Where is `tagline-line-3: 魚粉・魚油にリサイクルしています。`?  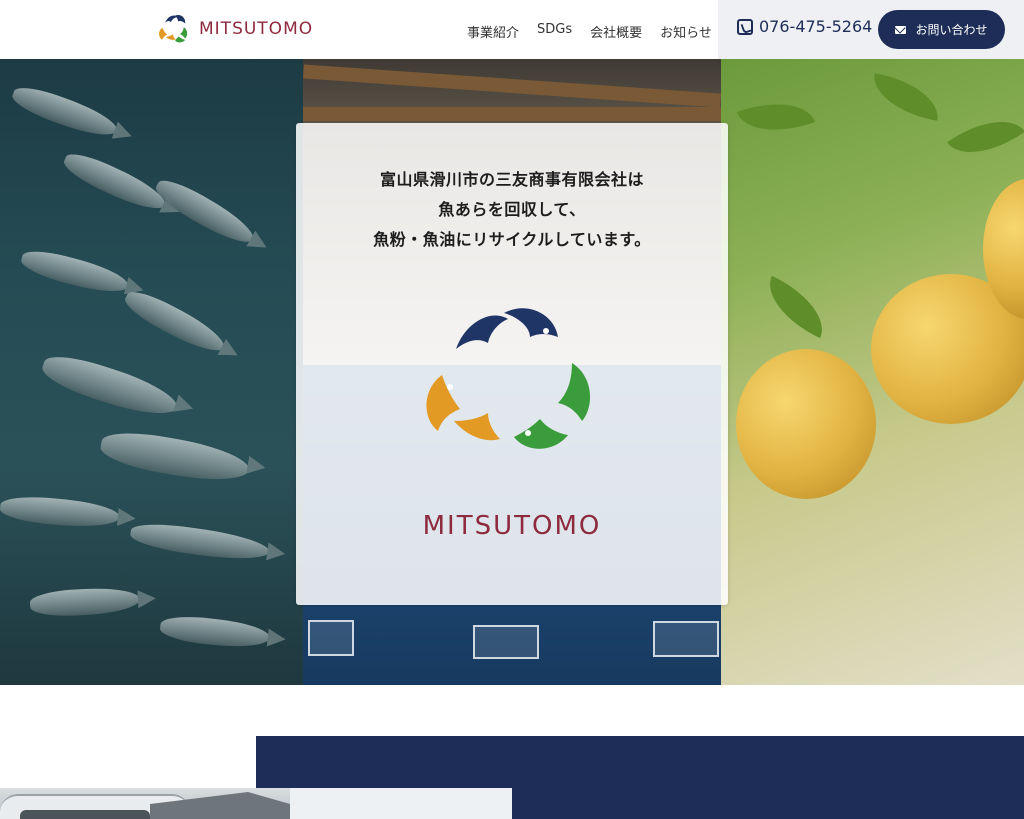
tagline-line-3: 魚粉・魚油にリサイクルしています。 is located at coordinates (512, 239).